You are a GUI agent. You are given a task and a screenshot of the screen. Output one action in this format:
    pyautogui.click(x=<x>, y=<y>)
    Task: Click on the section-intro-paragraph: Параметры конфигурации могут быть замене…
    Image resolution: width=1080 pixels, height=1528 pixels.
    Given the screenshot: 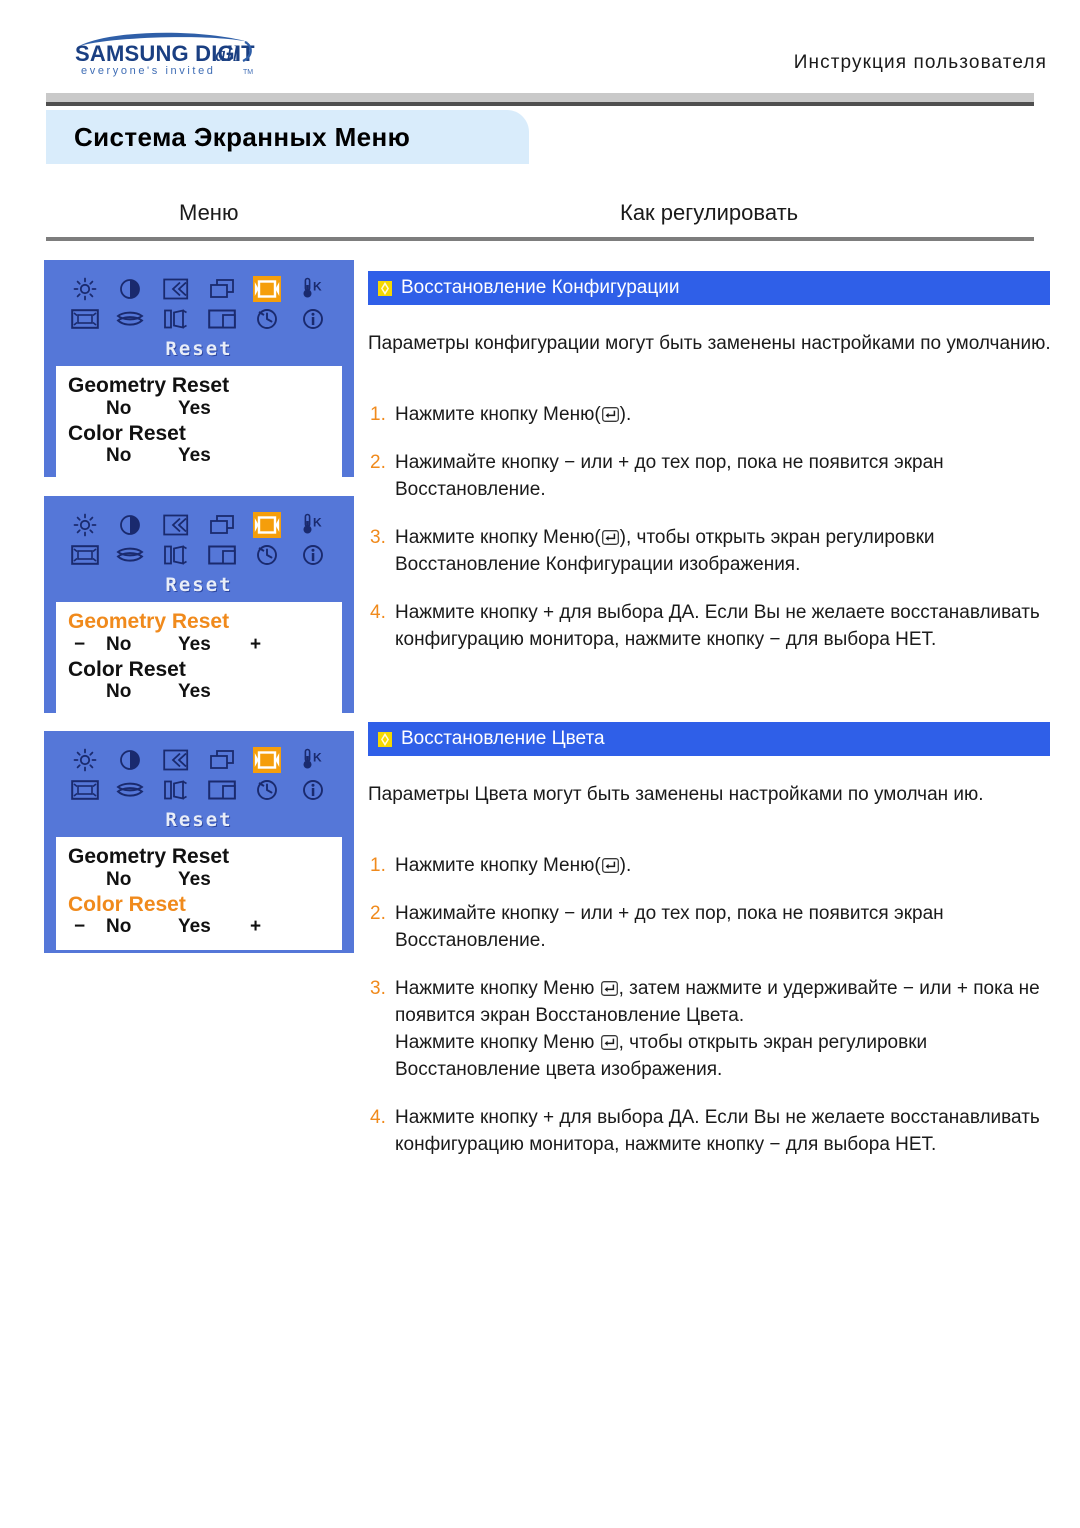 What is the action you would take?
    pyautogui.click(x=709, y=343)
    